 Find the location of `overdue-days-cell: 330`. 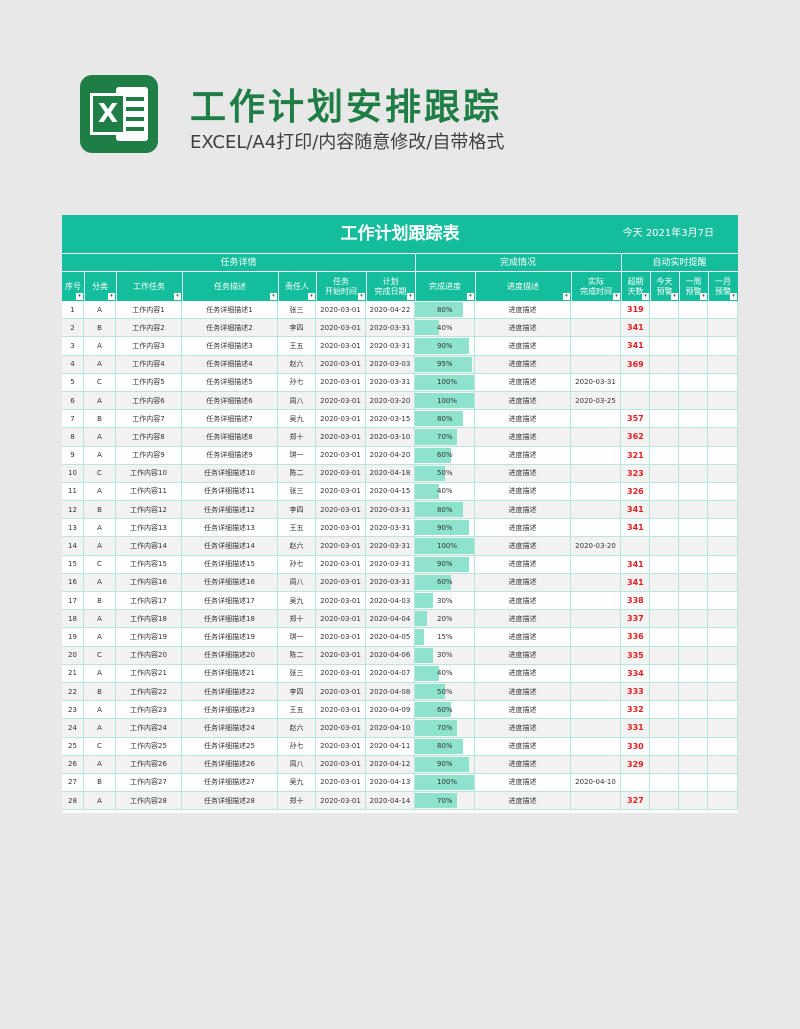

overdue-days-cell: 330 is located at coordinates (635, 746).